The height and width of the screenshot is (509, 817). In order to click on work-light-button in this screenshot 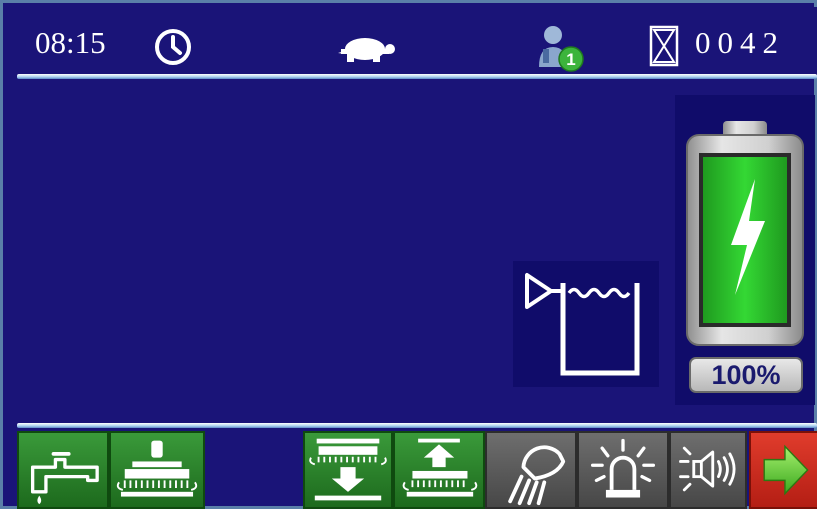, I will do `click(531, 470)`.